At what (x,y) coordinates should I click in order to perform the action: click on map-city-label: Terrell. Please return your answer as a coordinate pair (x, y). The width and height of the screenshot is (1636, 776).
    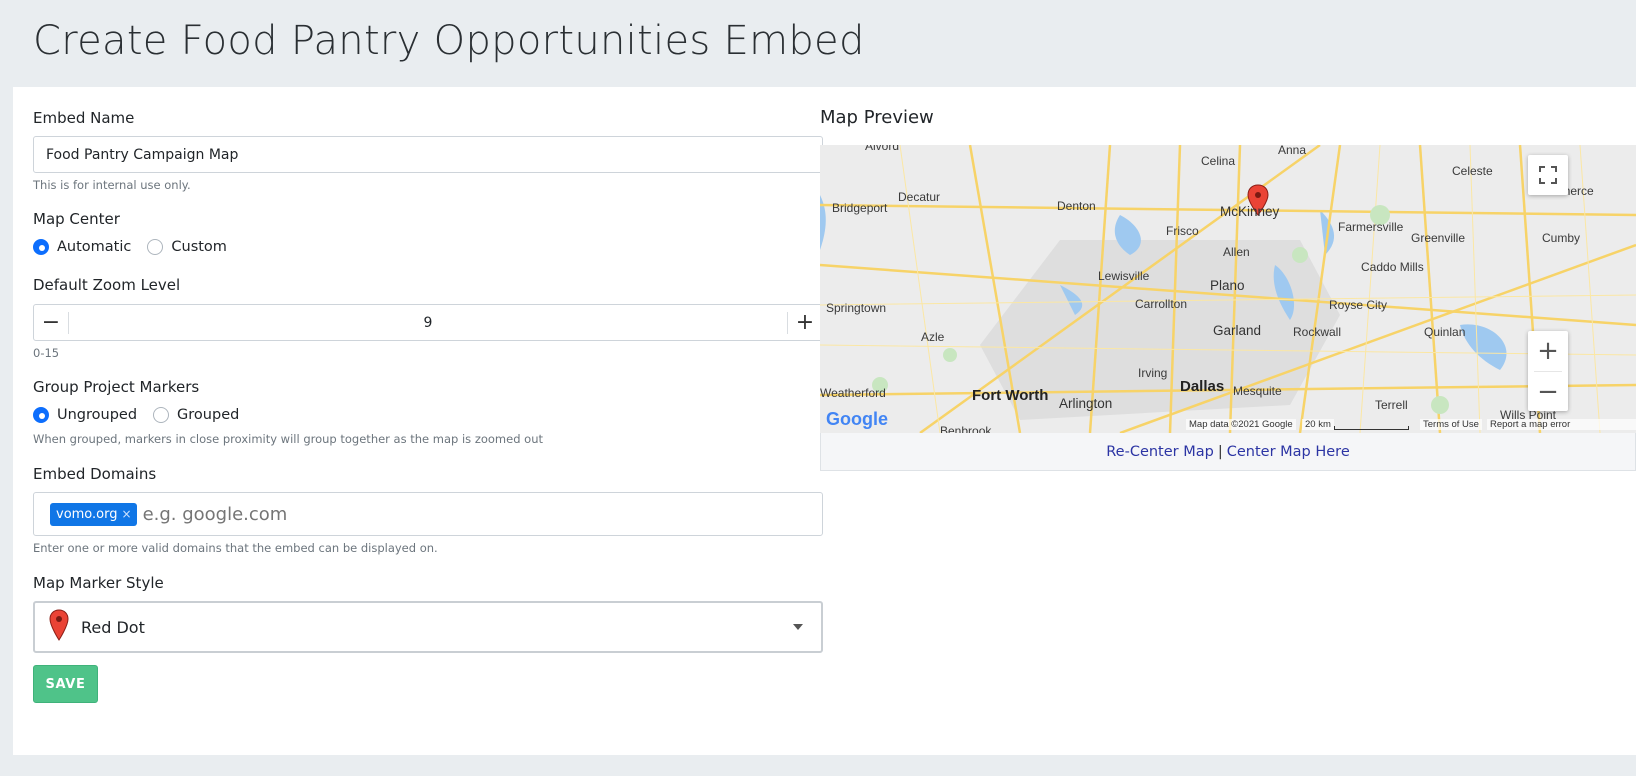
    Looking at the image, I should click on (1391, 405).